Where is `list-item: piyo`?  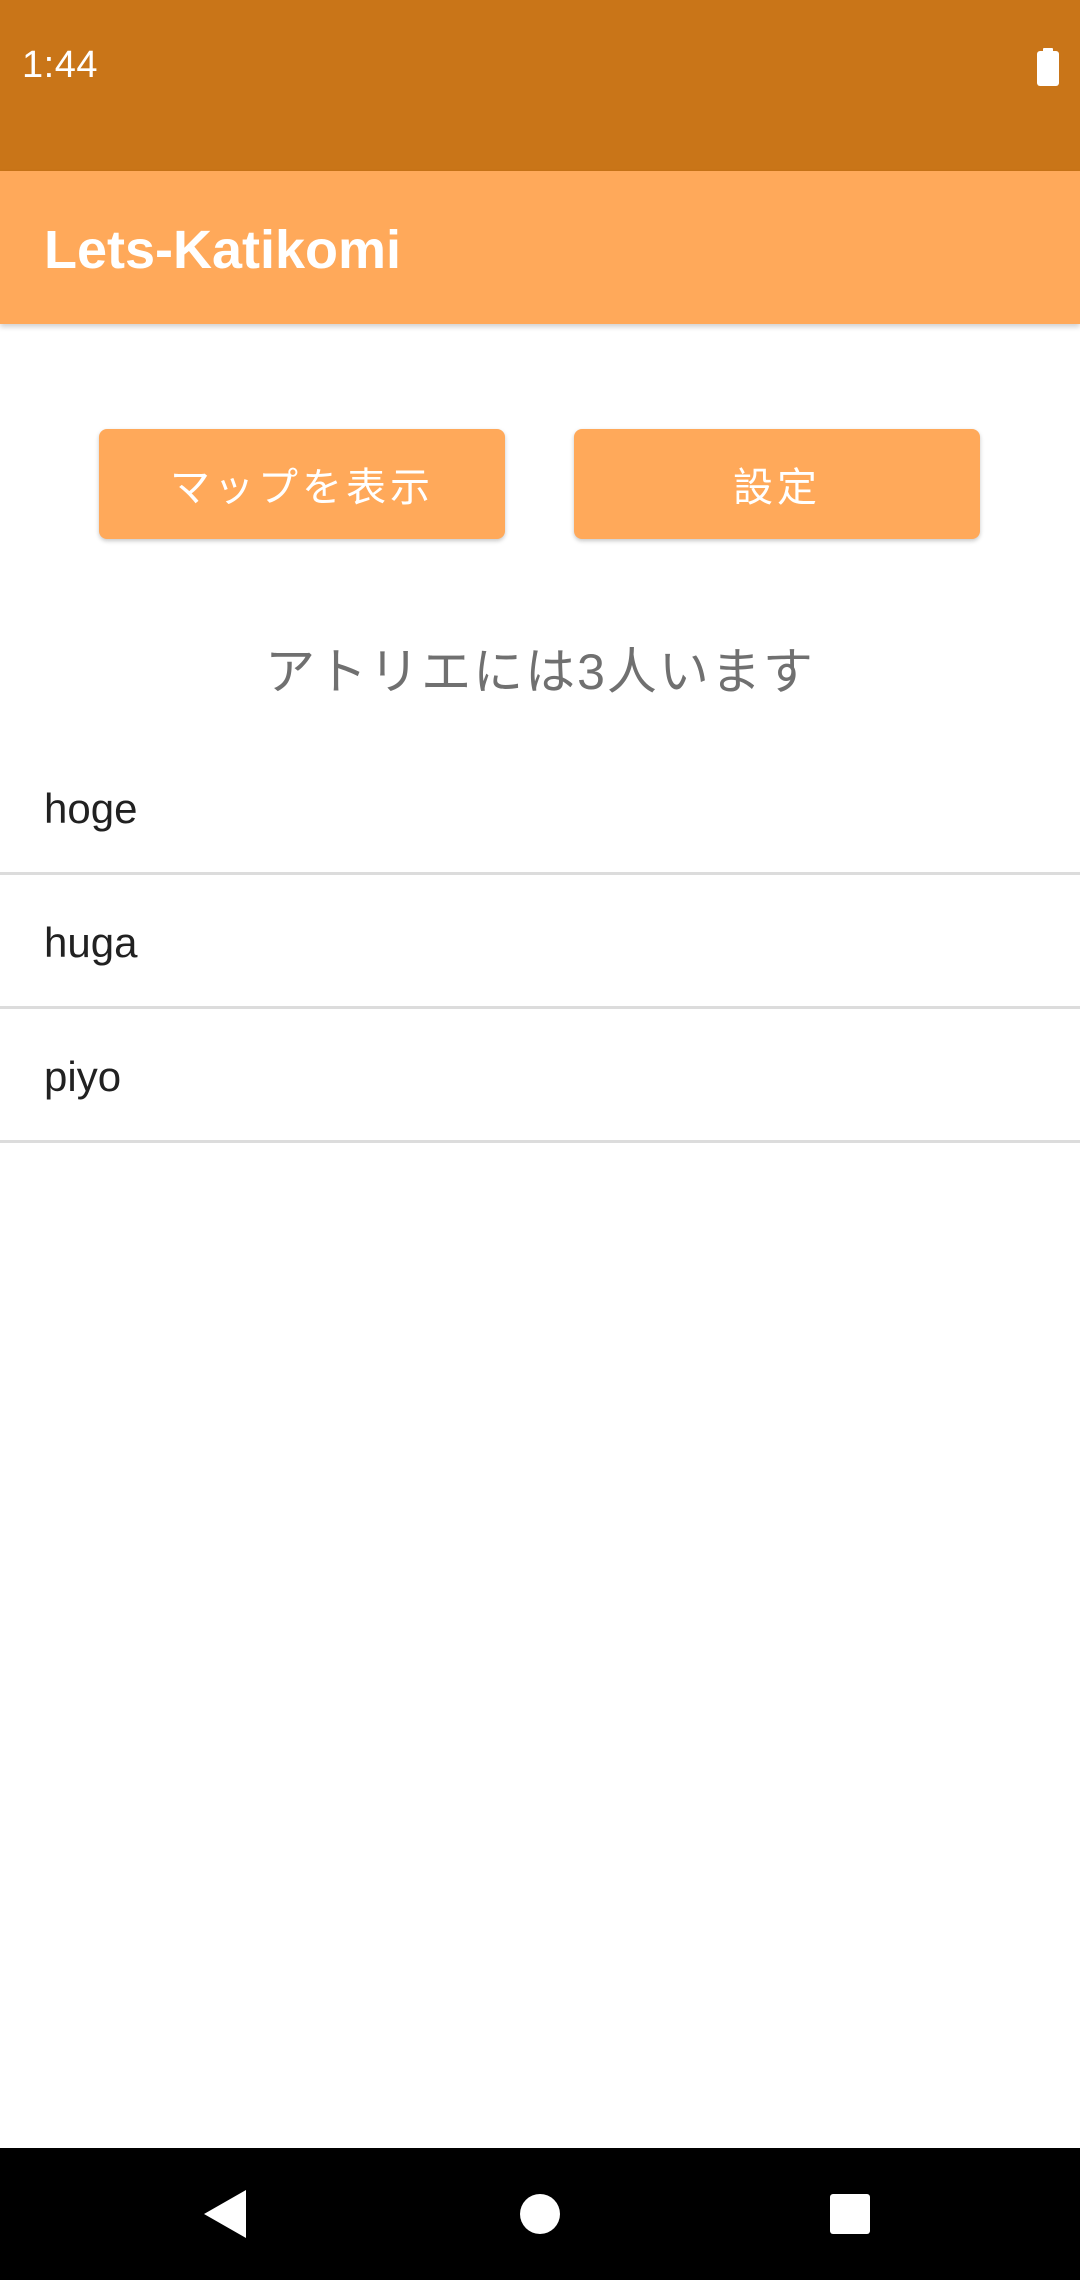 list-item: piyo is located at coordinates (540, 1076).